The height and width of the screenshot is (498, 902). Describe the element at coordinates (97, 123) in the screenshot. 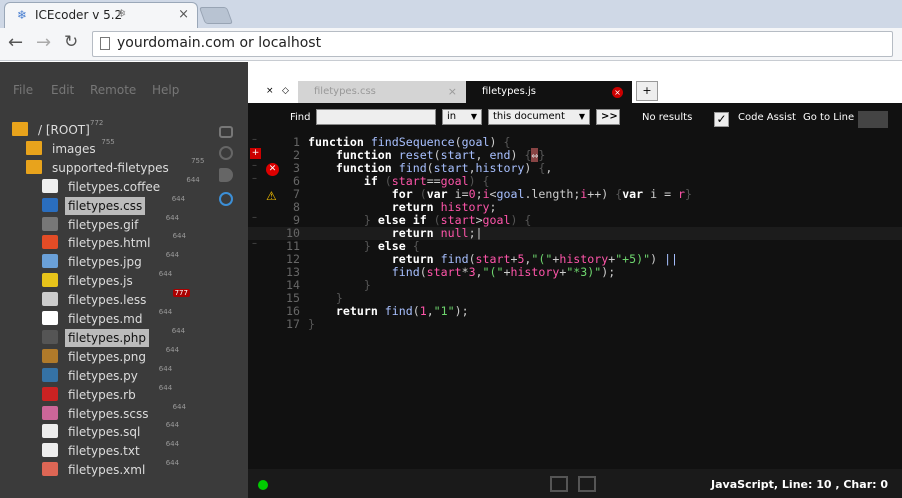

I see `permission-badge: 772` at that location.